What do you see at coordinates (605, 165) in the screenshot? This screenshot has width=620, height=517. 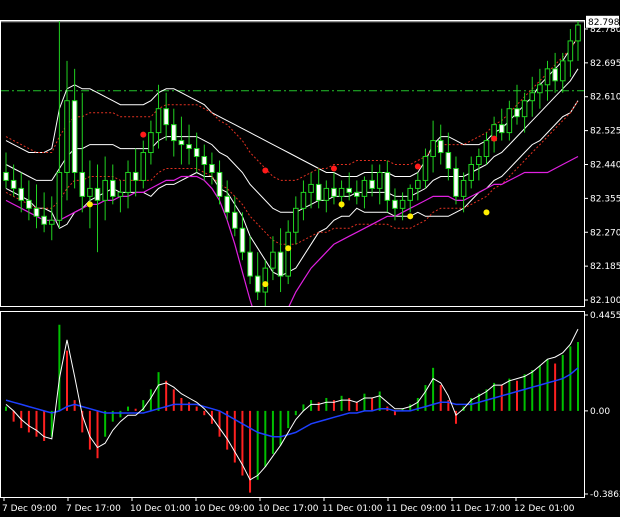 I see `price-tick-label: 82.440` at bounding box center [605, 165].